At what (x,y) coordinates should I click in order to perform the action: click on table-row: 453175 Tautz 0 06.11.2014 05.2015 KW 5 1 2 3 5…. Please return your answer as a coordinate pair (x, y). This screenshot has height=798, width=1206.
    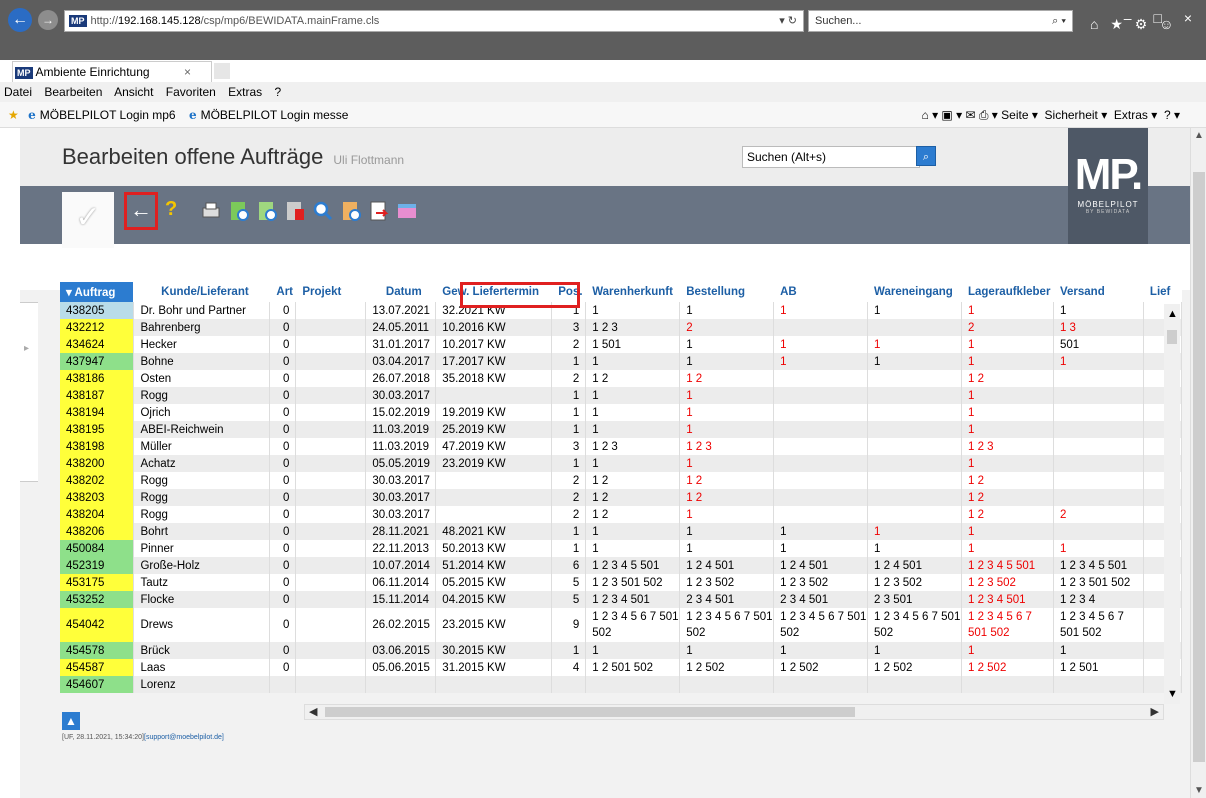
    Looking at the image, I should click on (621, 582).